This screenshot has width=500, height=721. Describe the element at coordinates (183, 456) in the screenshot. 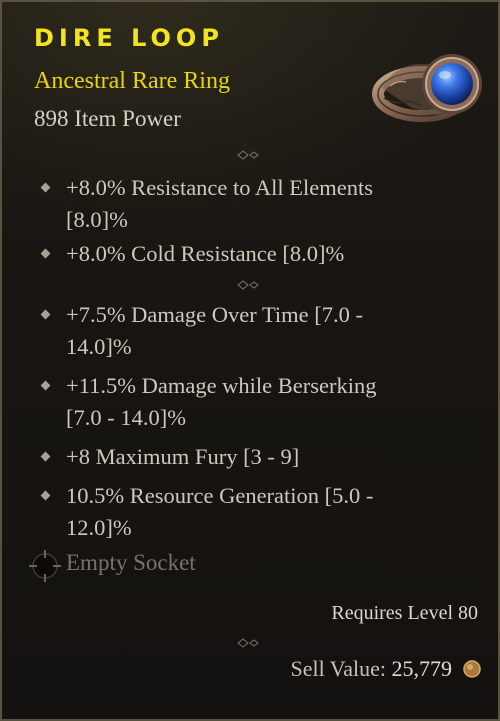

I see `affix-maximum-fury: +8 Maximum Fury [3 - 9]` at that location.